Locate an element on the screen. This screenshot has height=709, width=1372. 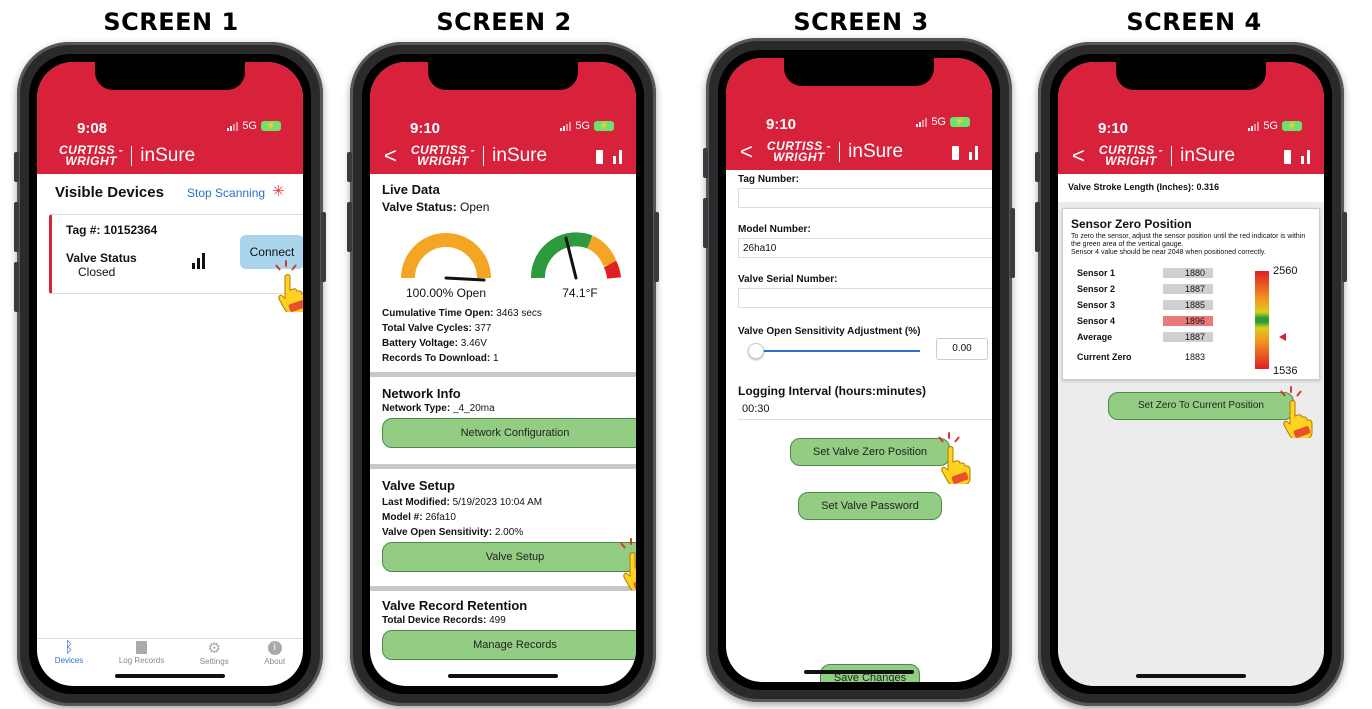
sensitivity-value-field: 0.00 is located at coordinates (962, 349).